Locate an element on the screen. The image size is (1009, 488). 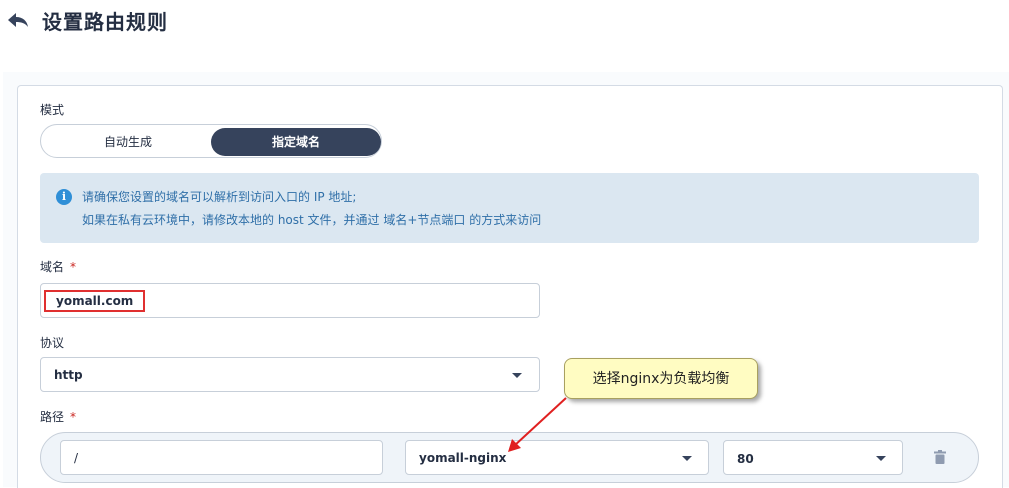
path-label: 路径 * is located at coordinates (58, 416).